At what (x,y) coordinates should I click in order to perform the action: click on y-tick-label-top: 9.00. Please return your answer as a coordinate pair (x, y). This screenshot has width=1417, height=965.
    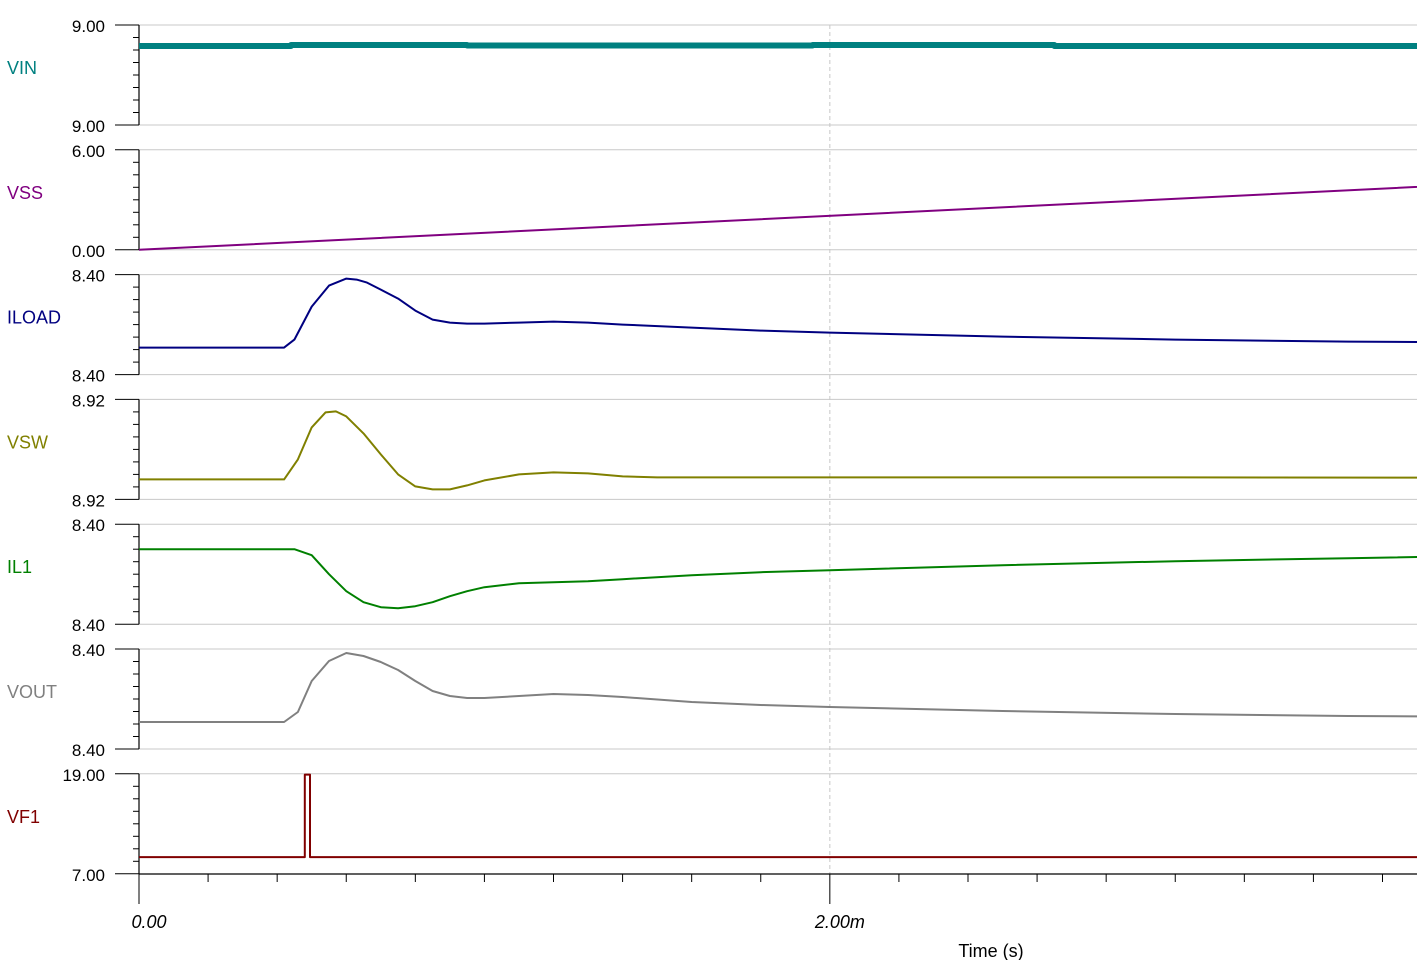
    Looking at the image, I should click on (88, 26).